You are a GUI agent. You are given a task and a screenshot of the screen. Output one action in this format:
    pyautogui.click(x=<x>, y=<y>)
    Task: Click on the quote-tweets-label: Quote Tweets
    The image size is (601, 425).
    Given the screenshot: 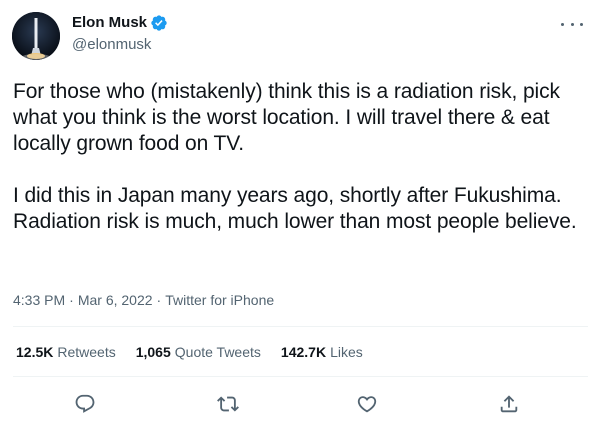 What is the action you would take?
    pyautogui.click(x=217, y=352)
    